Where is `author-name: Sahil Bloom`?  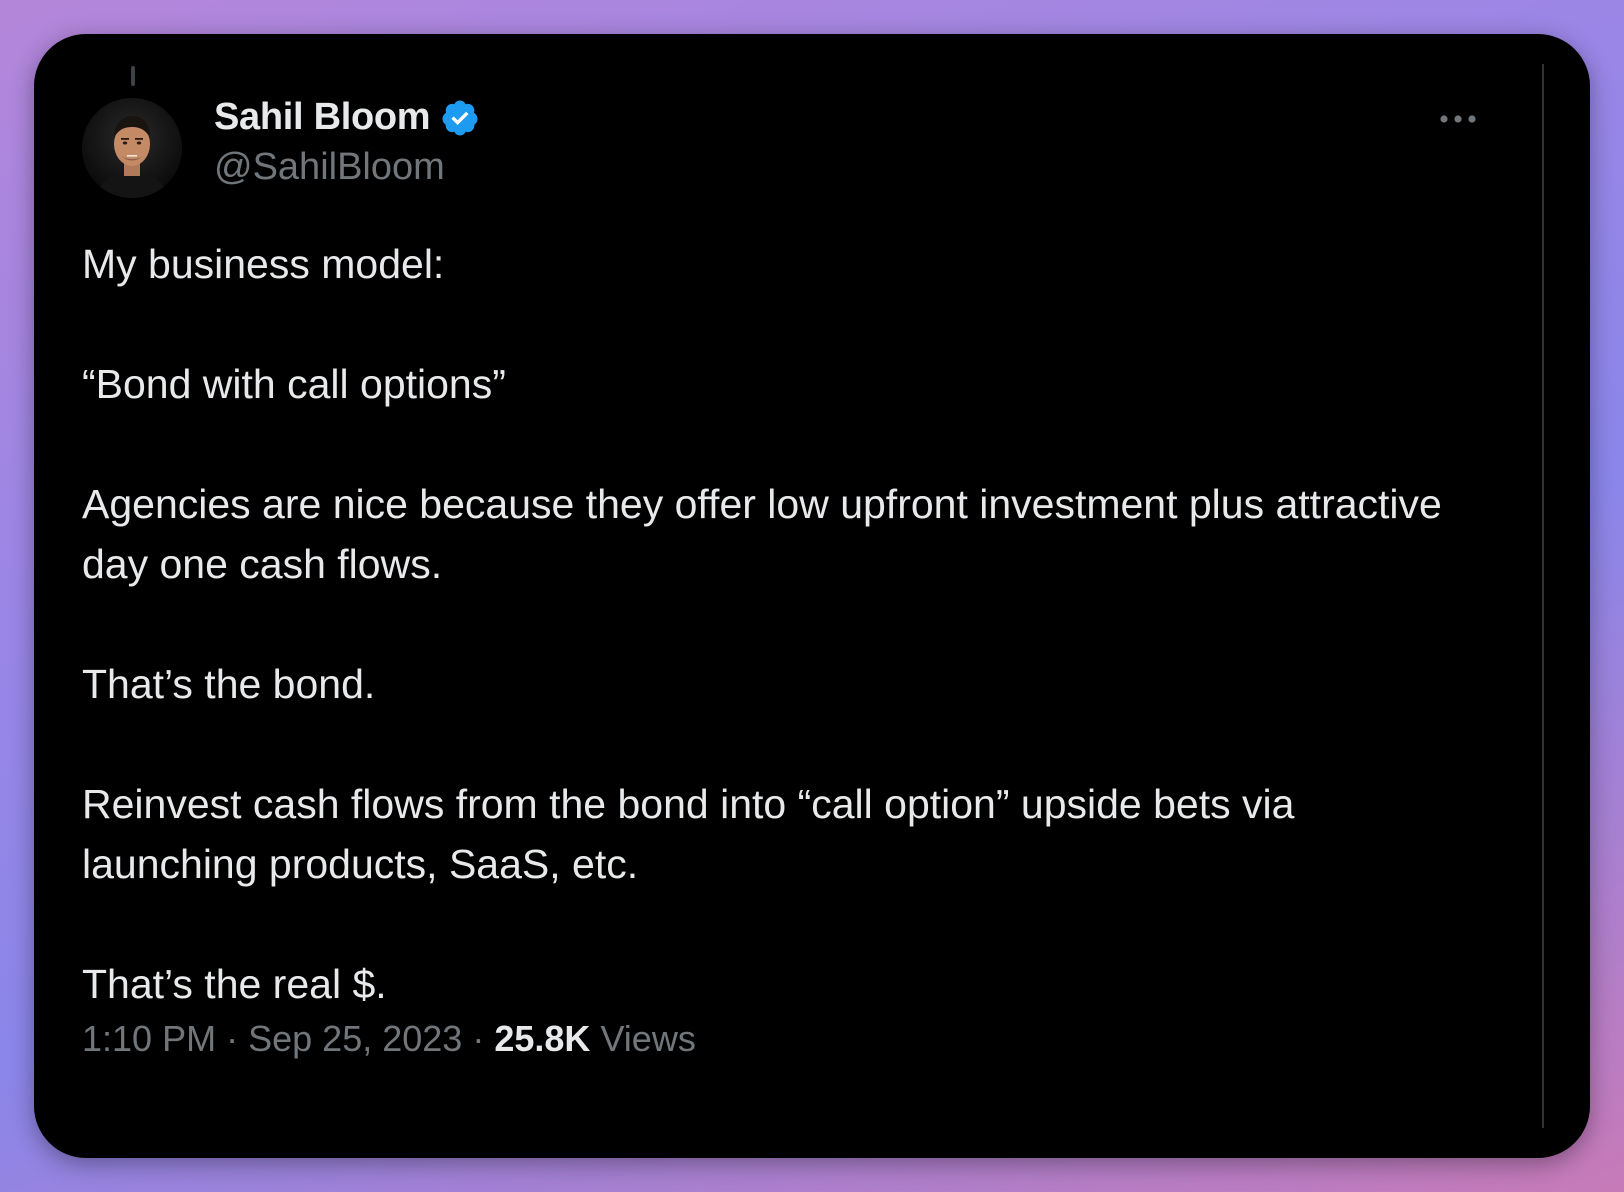 author-name: Sahil Bloom is located at coordinates (322, 117).